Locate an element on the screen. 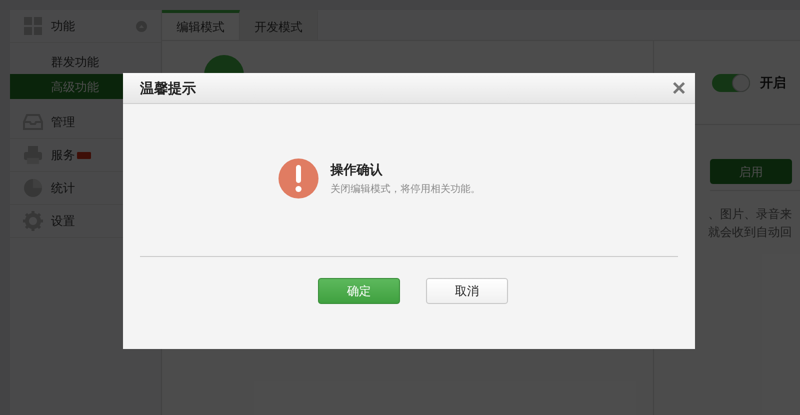 This screenshot has height=415, width=800. dialog-message: 关闭编辑模式，将停用相关功能。 is located at coordinates (406, 190).